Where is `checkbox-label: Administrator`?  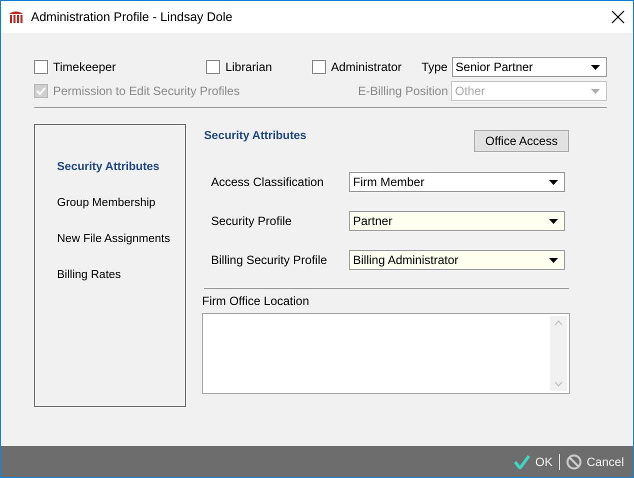
checkbox-label: Administrator is located at coordinates (366, 67).